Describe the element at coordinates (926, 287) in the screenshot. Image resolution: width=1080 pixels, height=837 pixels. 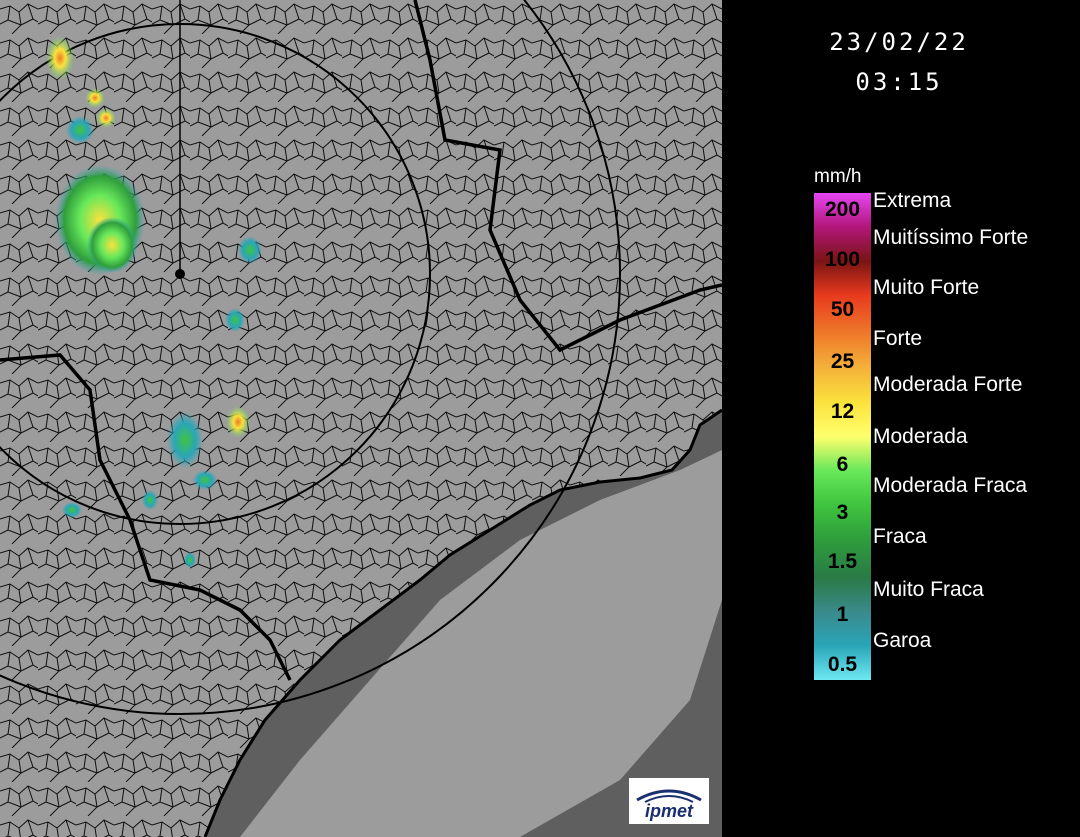
I see `class-label: Muito Forte` at that location.